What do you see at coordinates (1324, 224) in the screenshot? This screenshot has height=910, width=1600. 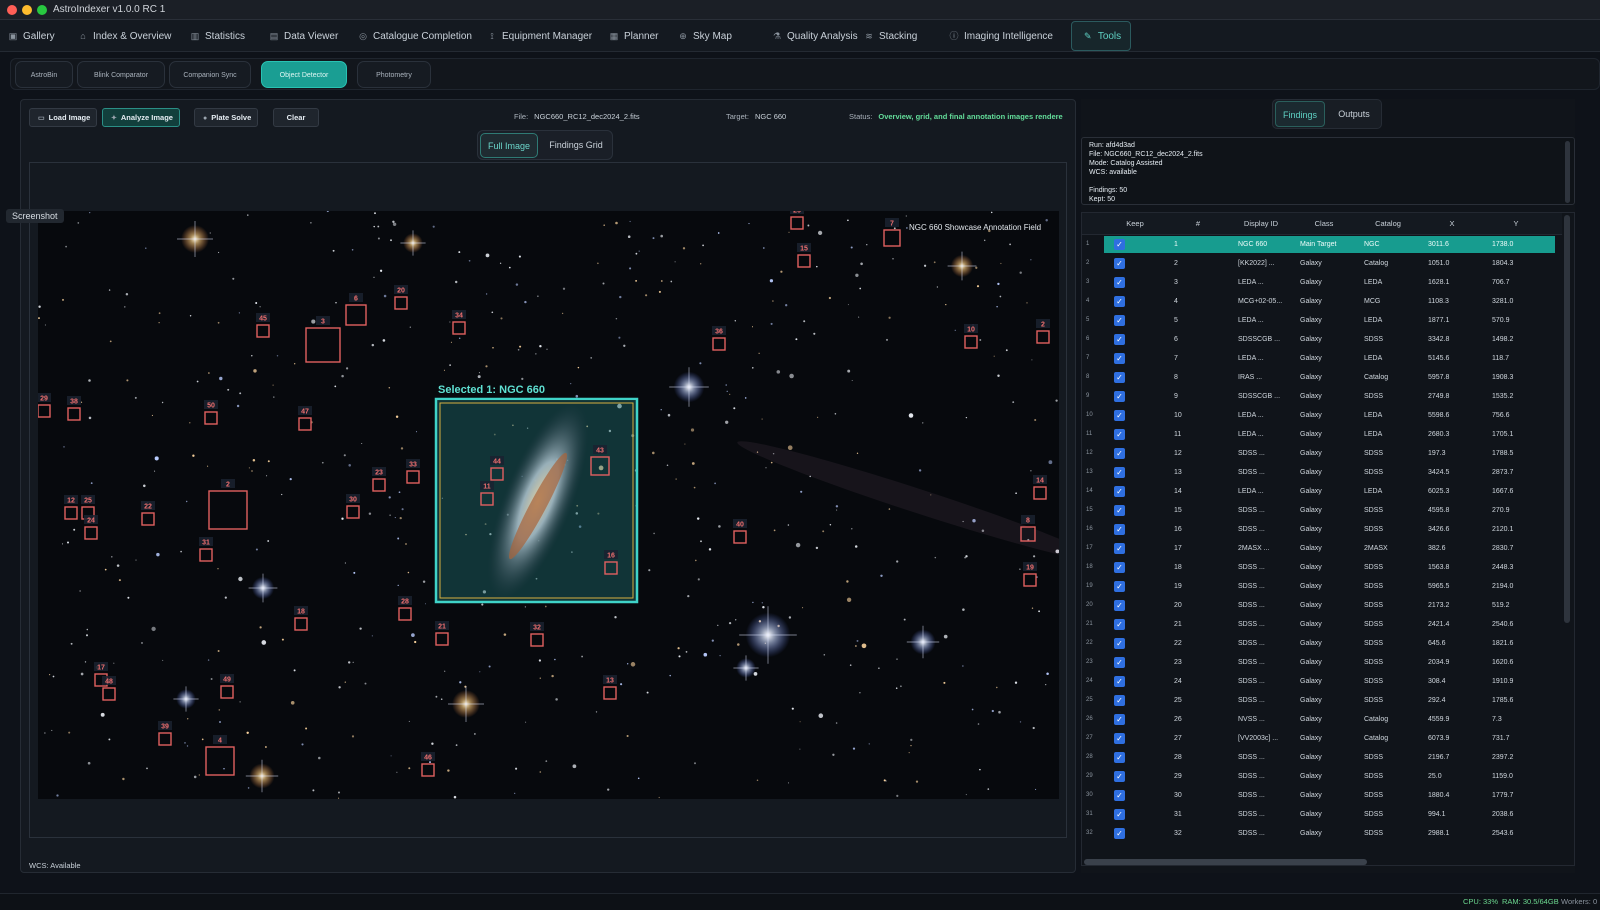 I see `col-class: Class` at bounding box center [1324, 224].